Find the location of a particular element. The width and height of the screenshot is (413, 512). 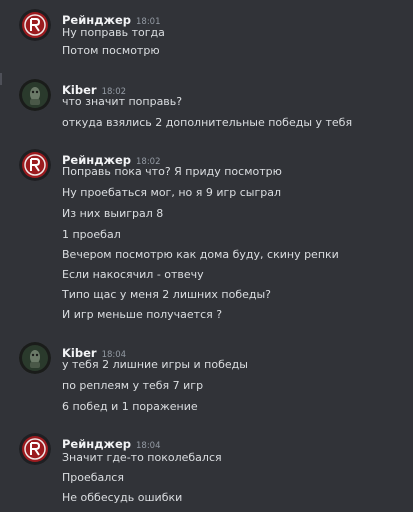

message-text: Проебался is located at coordinates (93, 477).